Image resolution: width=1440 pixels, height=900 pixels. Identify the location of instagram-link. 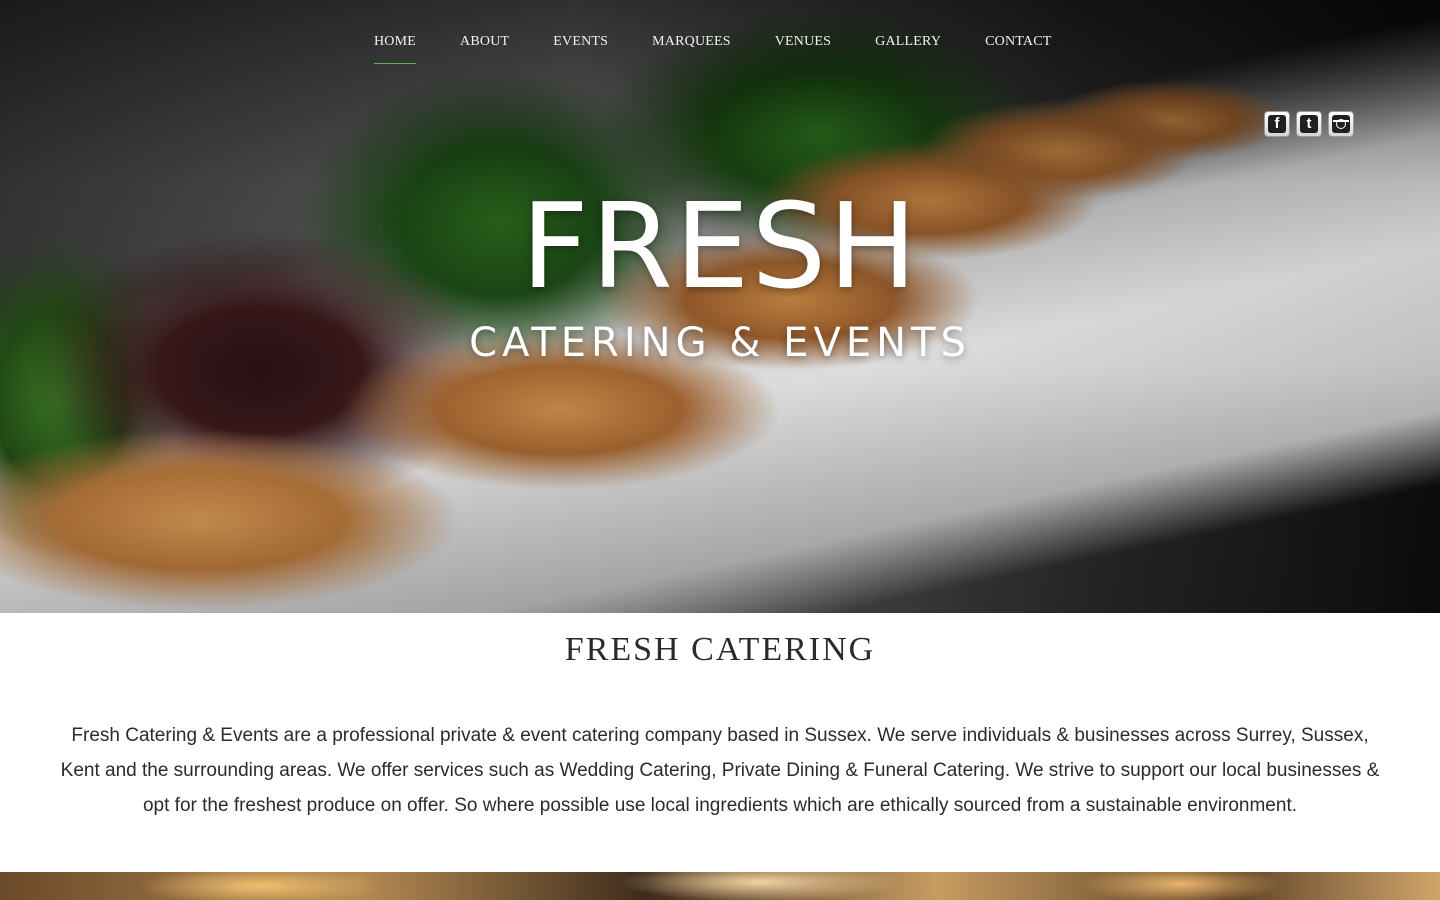
(1341, 124).